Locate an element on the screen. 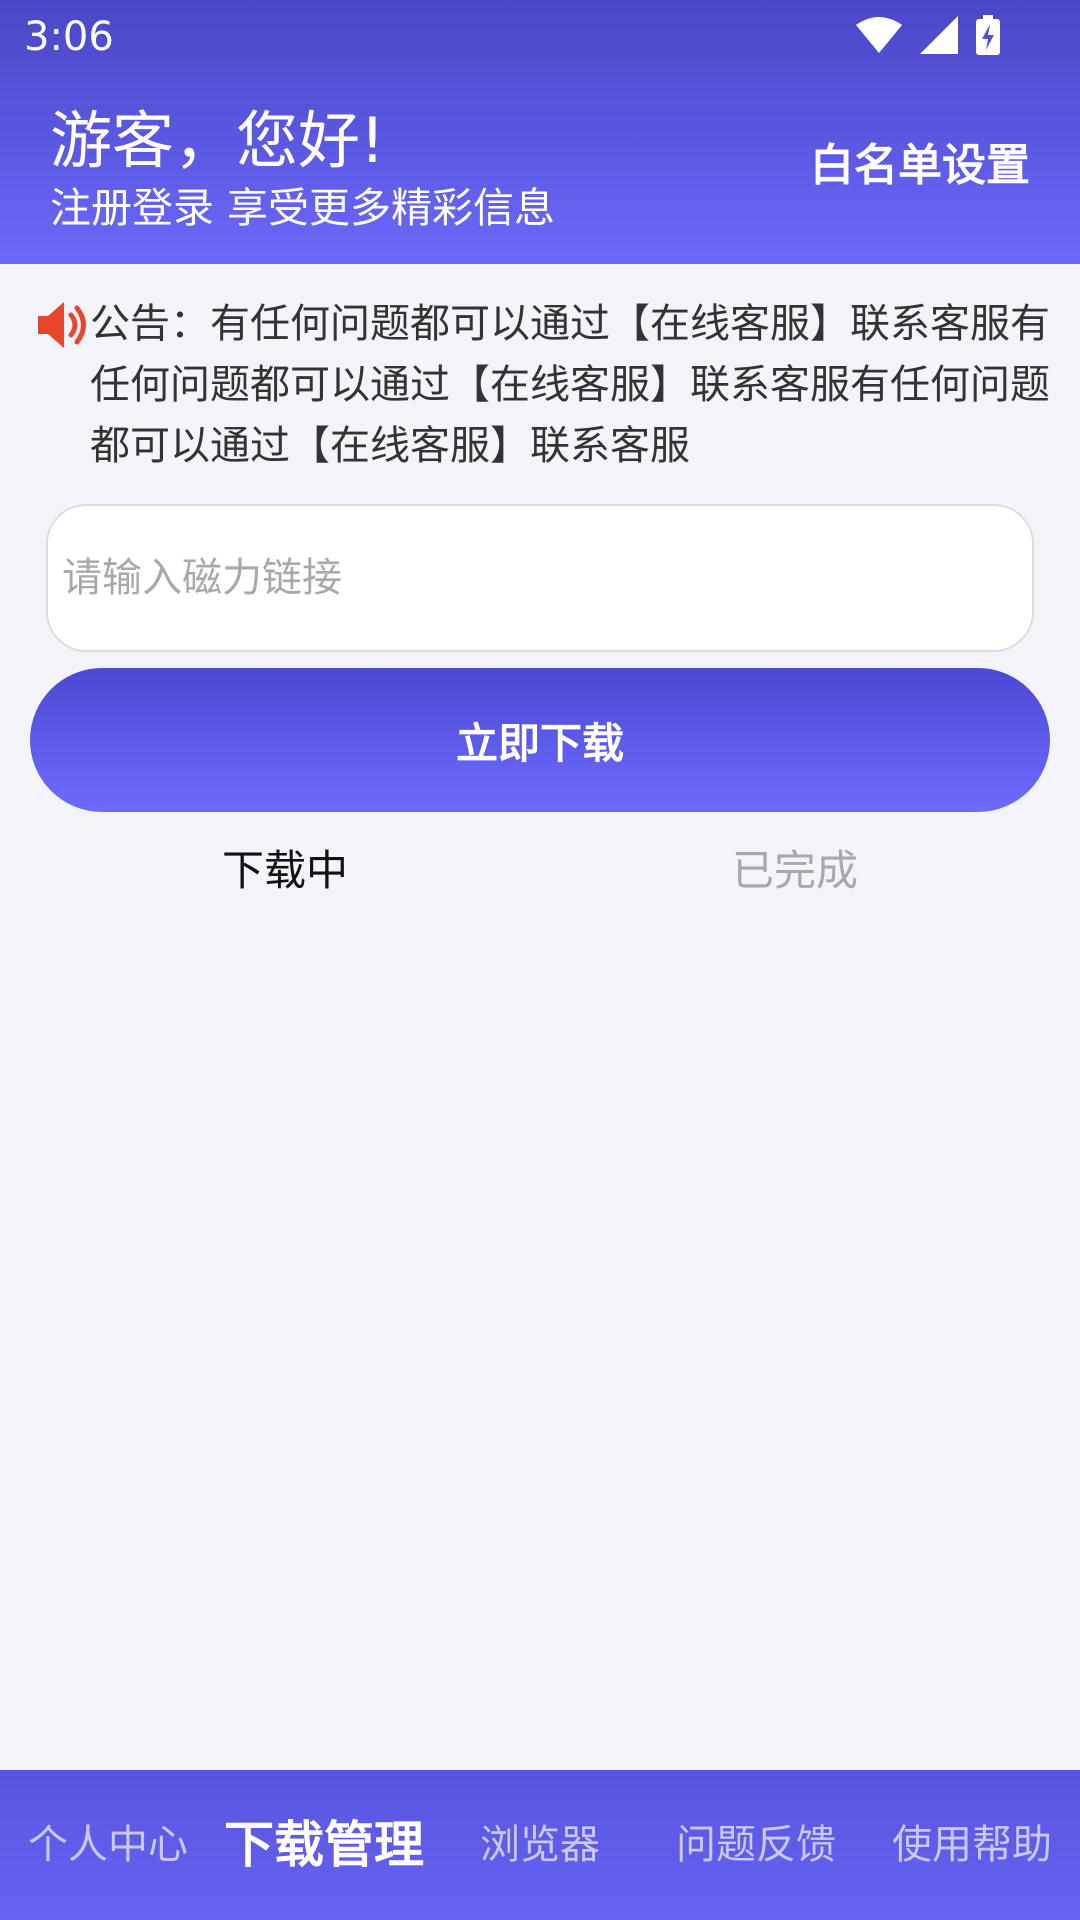  download-now-button: 立即下载 is located at coordinates (540, 740).